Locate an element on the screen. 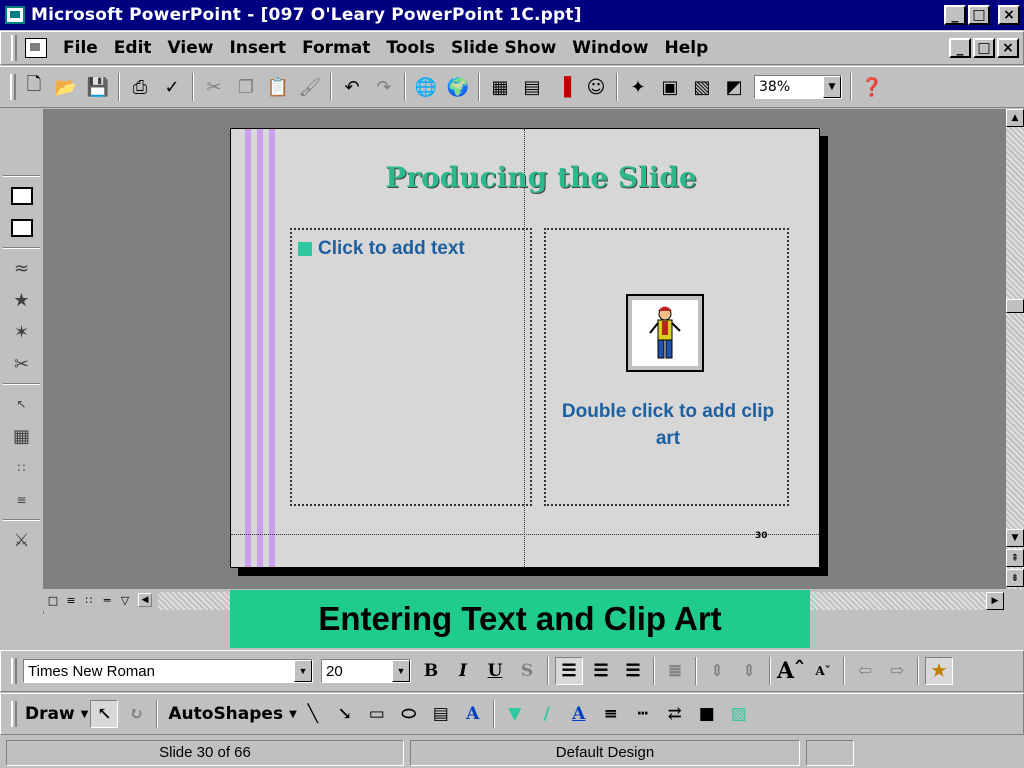  slide-title: Producing the Slide is located at coordinates (541, 177).